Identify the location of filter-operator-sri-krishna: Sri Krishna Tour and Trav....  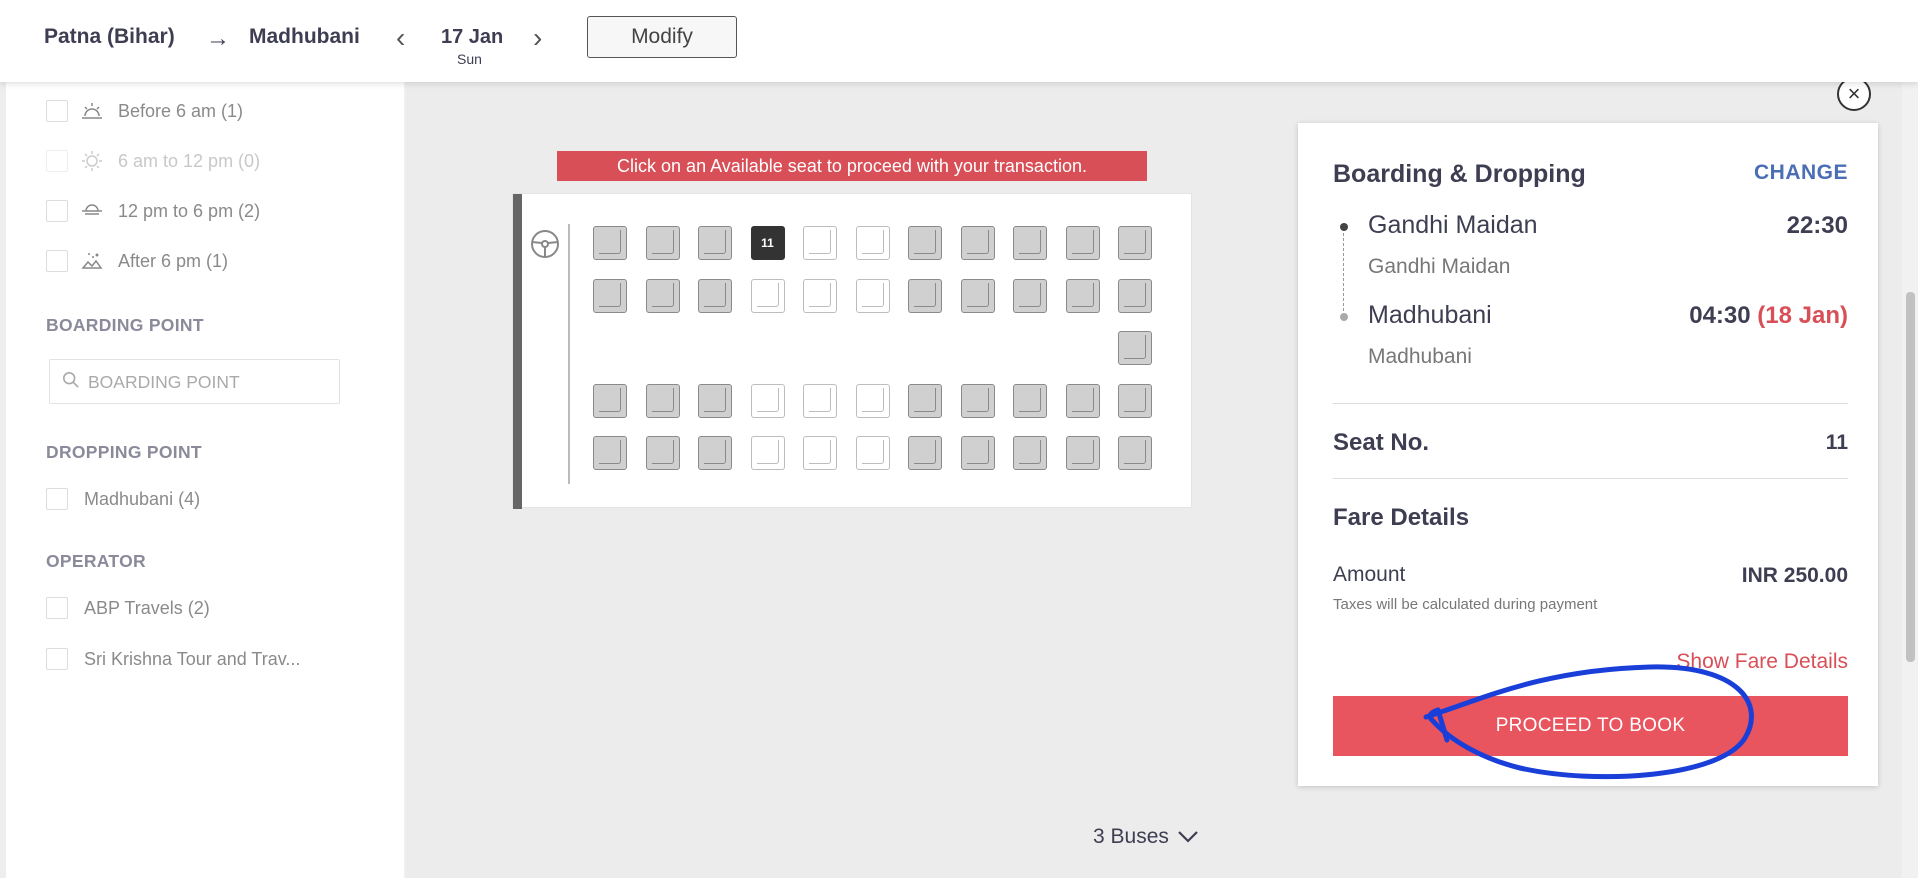
(173, 659).